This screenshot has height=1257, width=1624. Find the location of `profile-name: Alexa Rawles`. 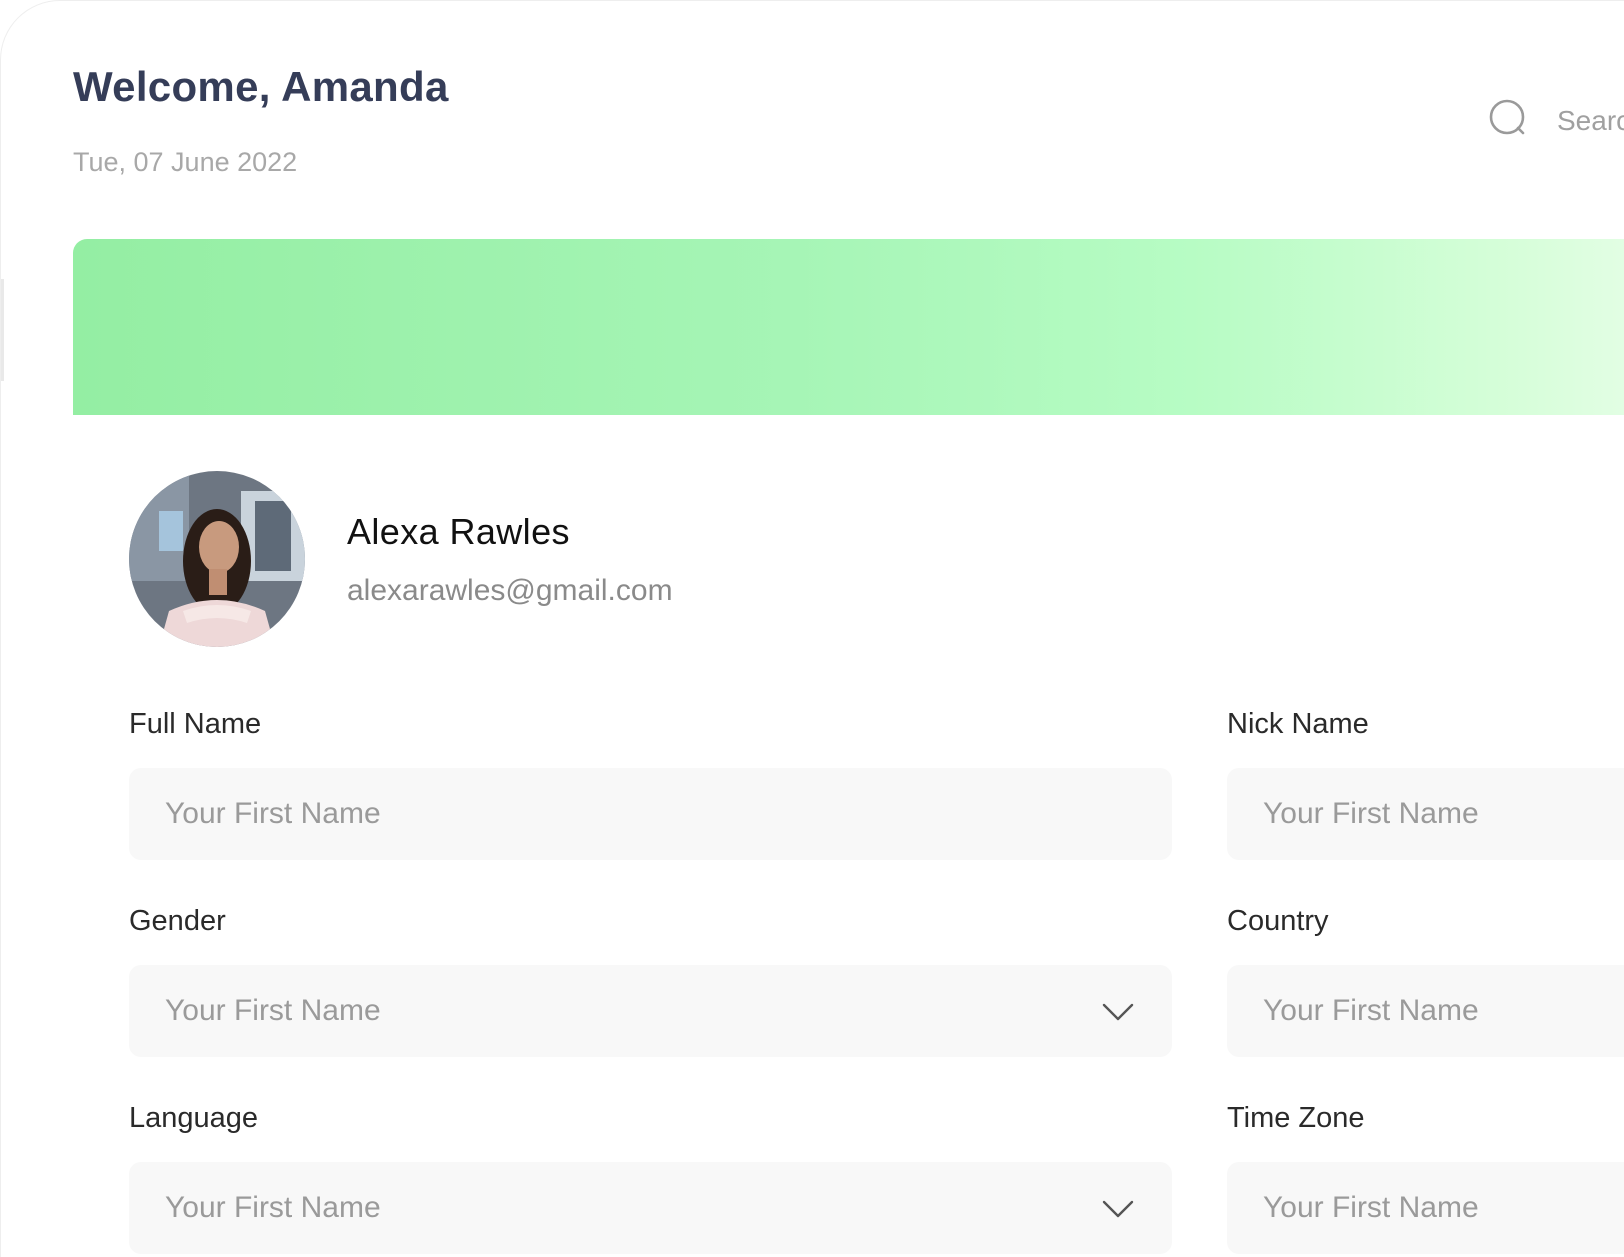

profile-name: Alexa Rawles is located at coordinates (458, 531).